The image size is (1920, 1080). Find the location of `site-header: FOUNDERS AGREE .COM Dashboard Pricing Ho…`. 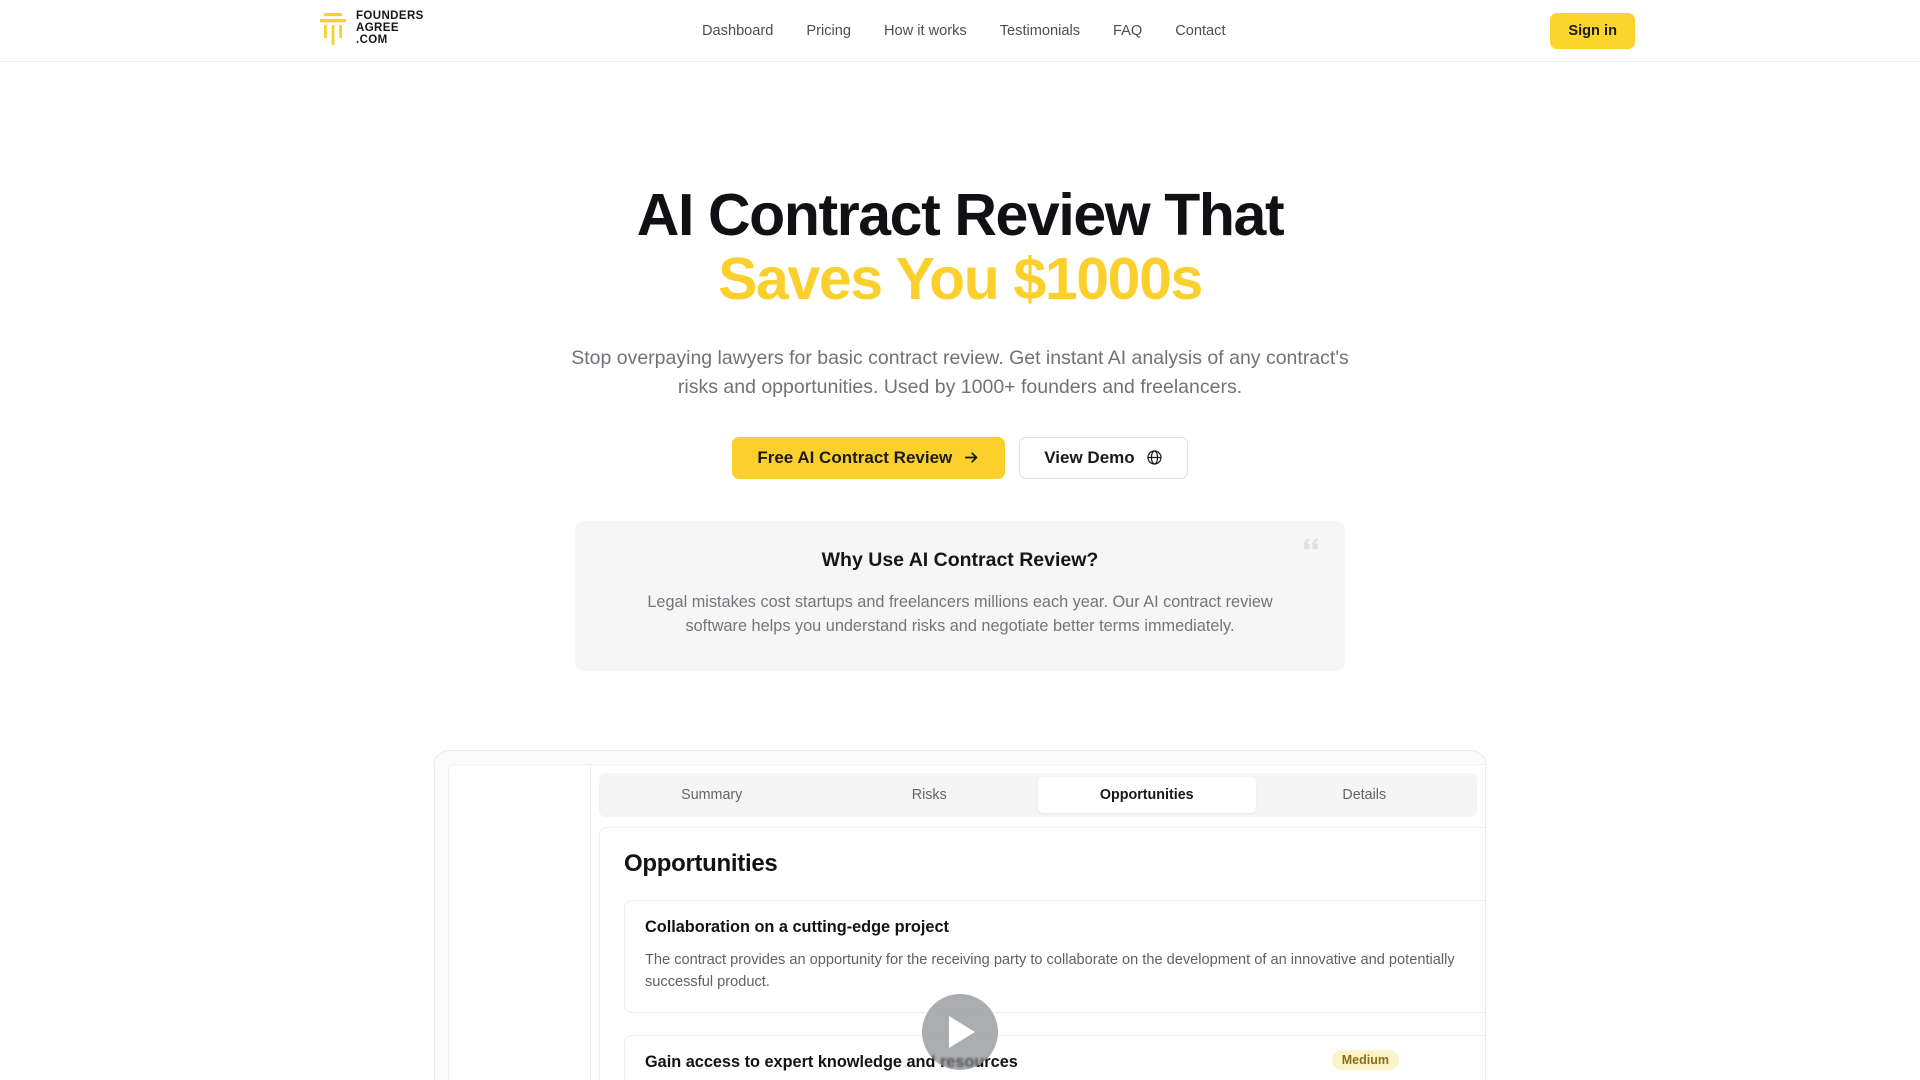

site-header: FOUNDERS AGREE .COM Dashboard Pricing Ho… is located at coordinates (960, 31).